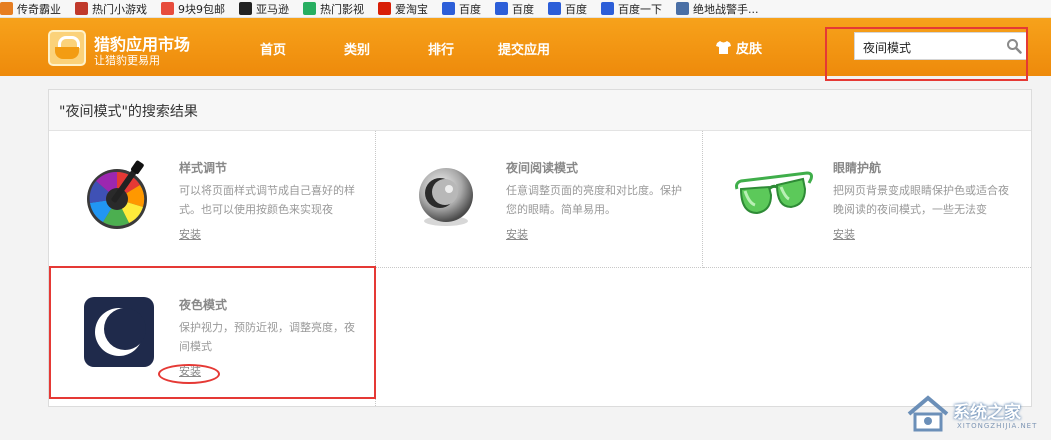  Describe the element at coordinates (411, 9) in the screenshot. I see `bookmark-label: 爱淘宝` at that location.